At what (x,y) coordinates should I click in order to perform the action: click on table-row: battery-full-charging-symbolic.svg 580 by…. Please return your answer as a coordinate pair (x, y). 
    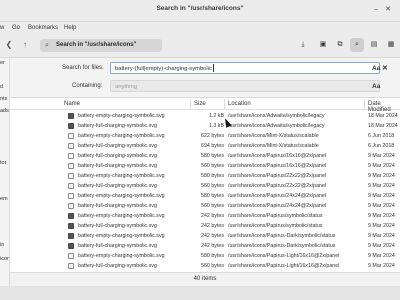
    Looking at the image, I should click on (205, 156).